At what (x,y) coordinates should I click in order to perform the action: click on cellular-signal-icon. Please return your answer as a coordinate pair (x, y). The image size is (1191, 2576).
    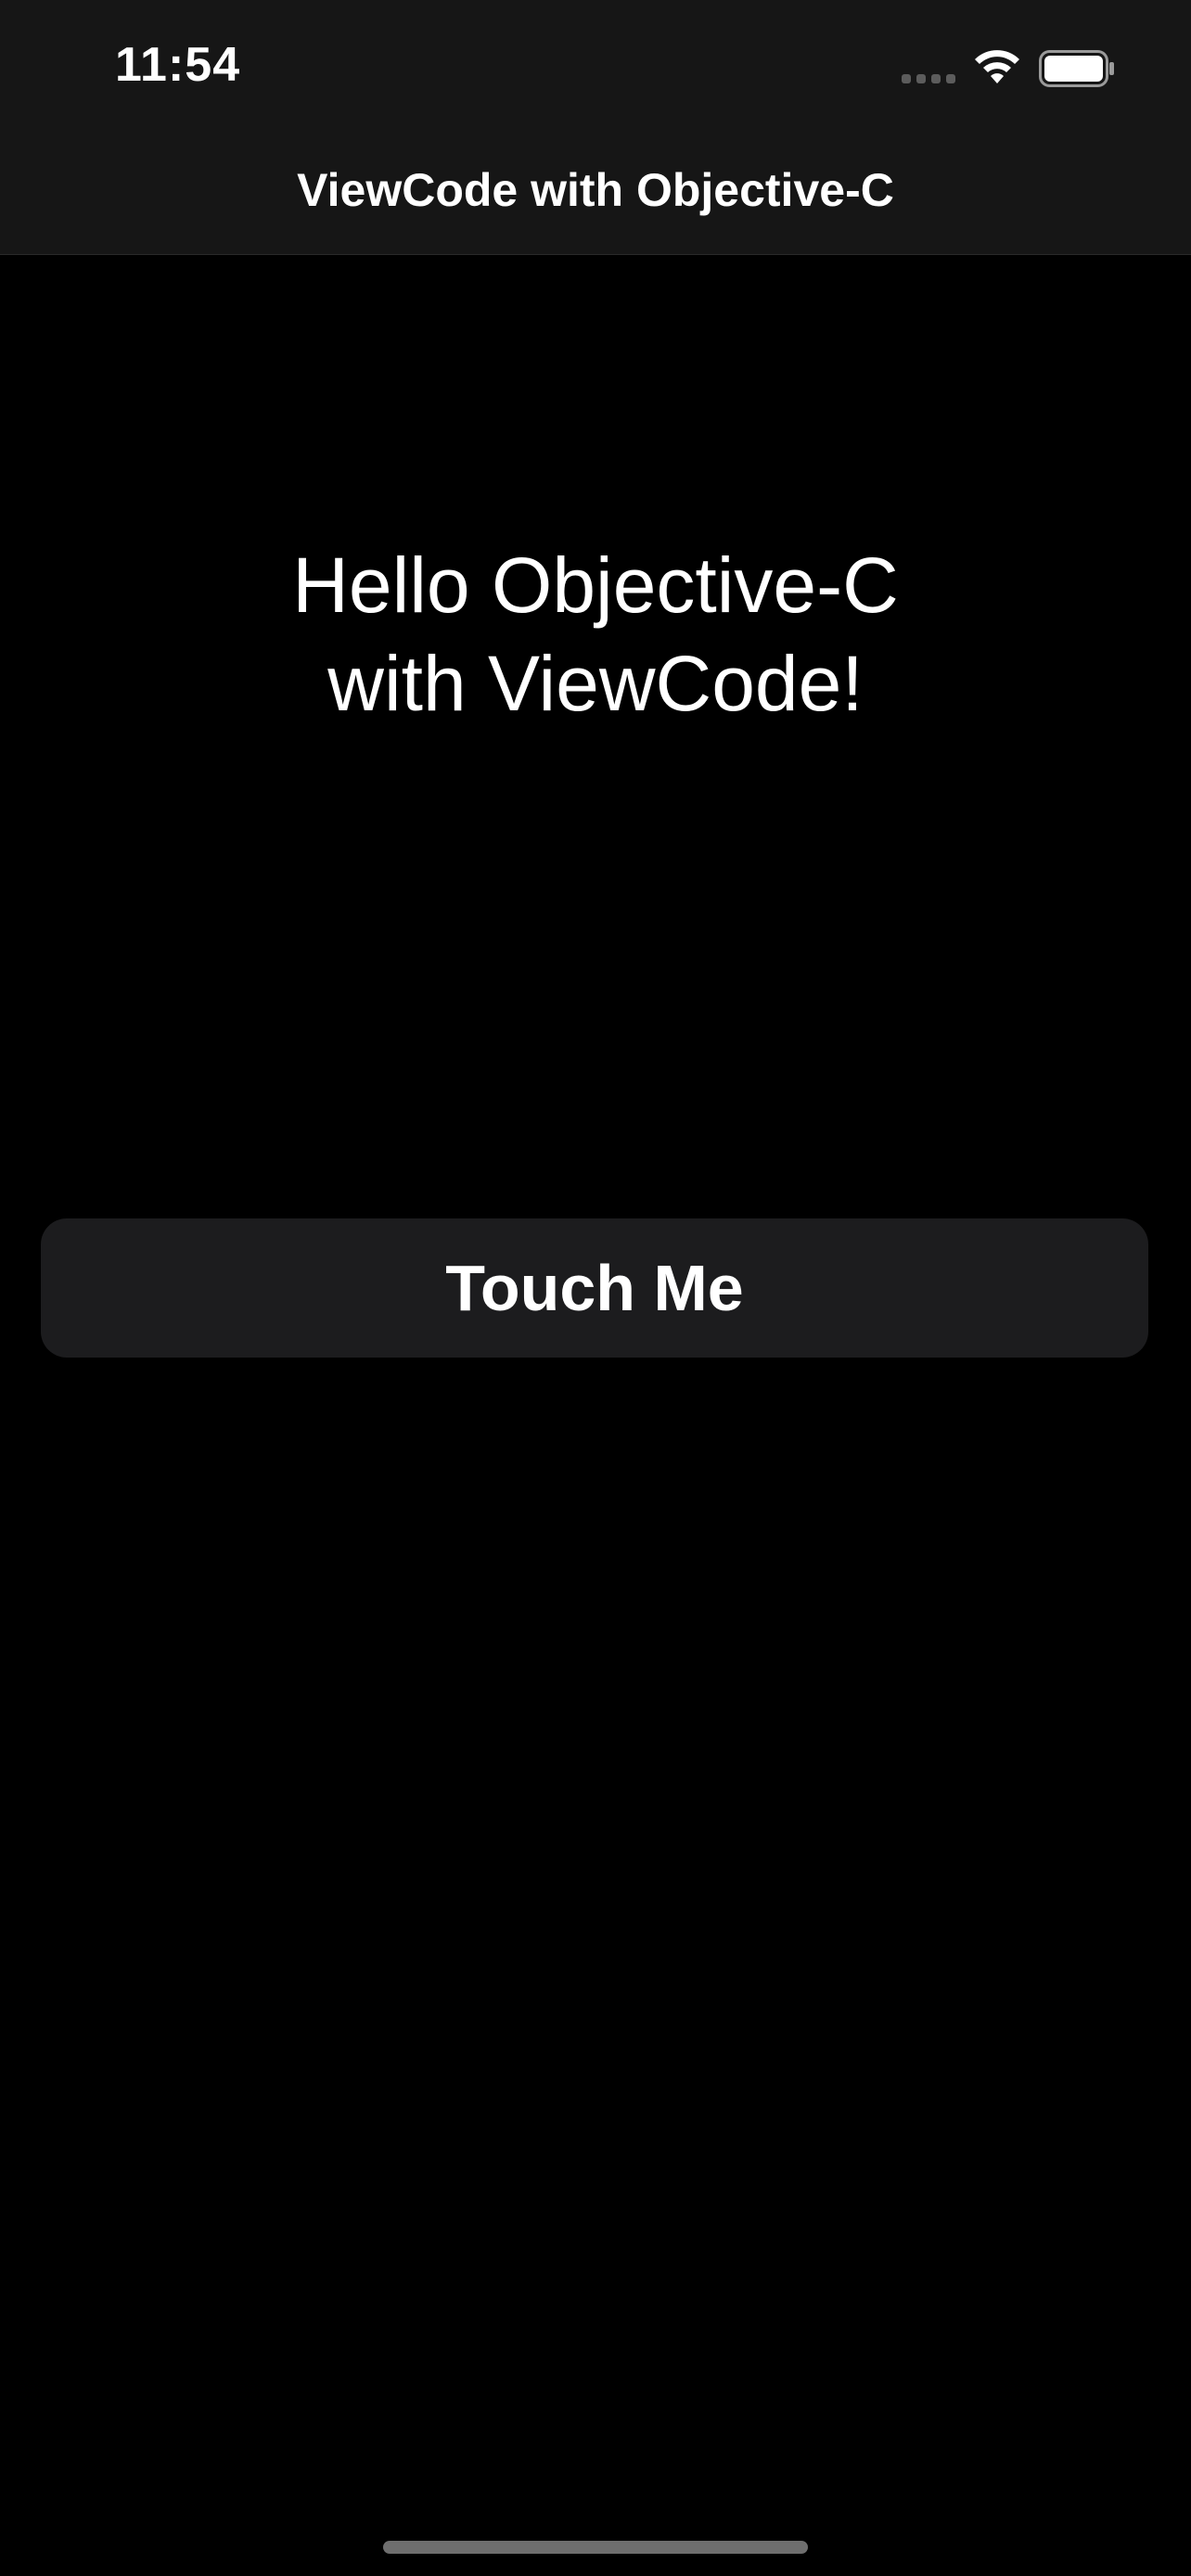
    Looking at the image, I should click on (929, 79).